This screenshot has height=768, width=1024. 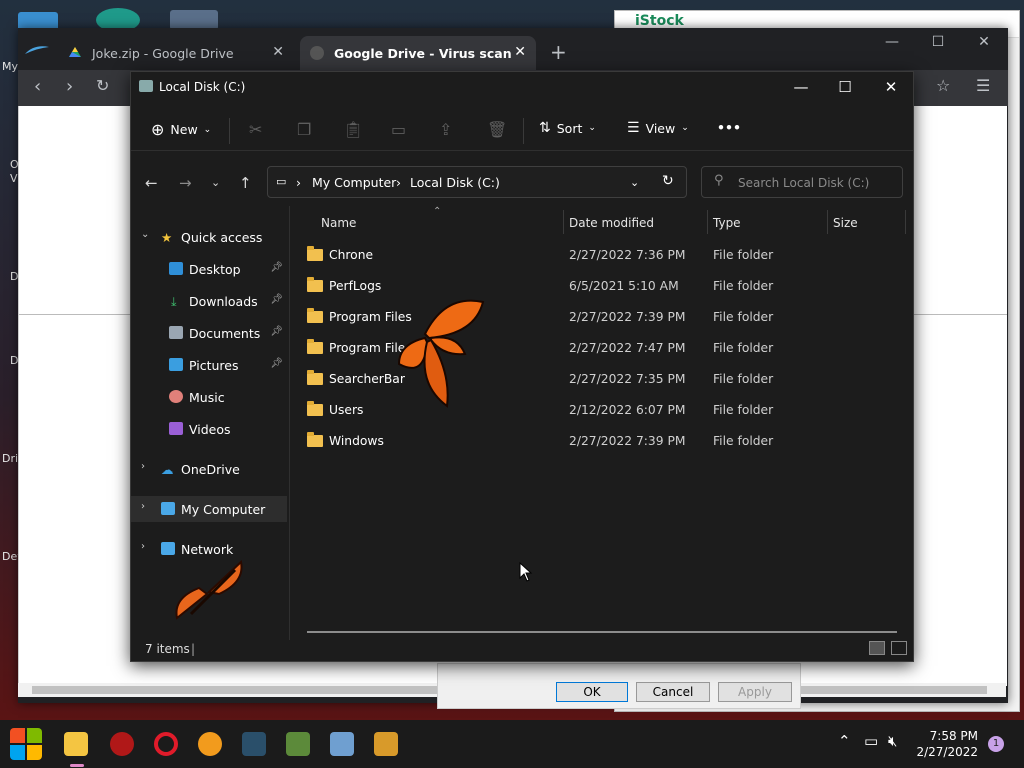 What do you see at coordinates (122, 744) in the screenshot?
I see `malware-app-icon` at bounding box center [122, 744].